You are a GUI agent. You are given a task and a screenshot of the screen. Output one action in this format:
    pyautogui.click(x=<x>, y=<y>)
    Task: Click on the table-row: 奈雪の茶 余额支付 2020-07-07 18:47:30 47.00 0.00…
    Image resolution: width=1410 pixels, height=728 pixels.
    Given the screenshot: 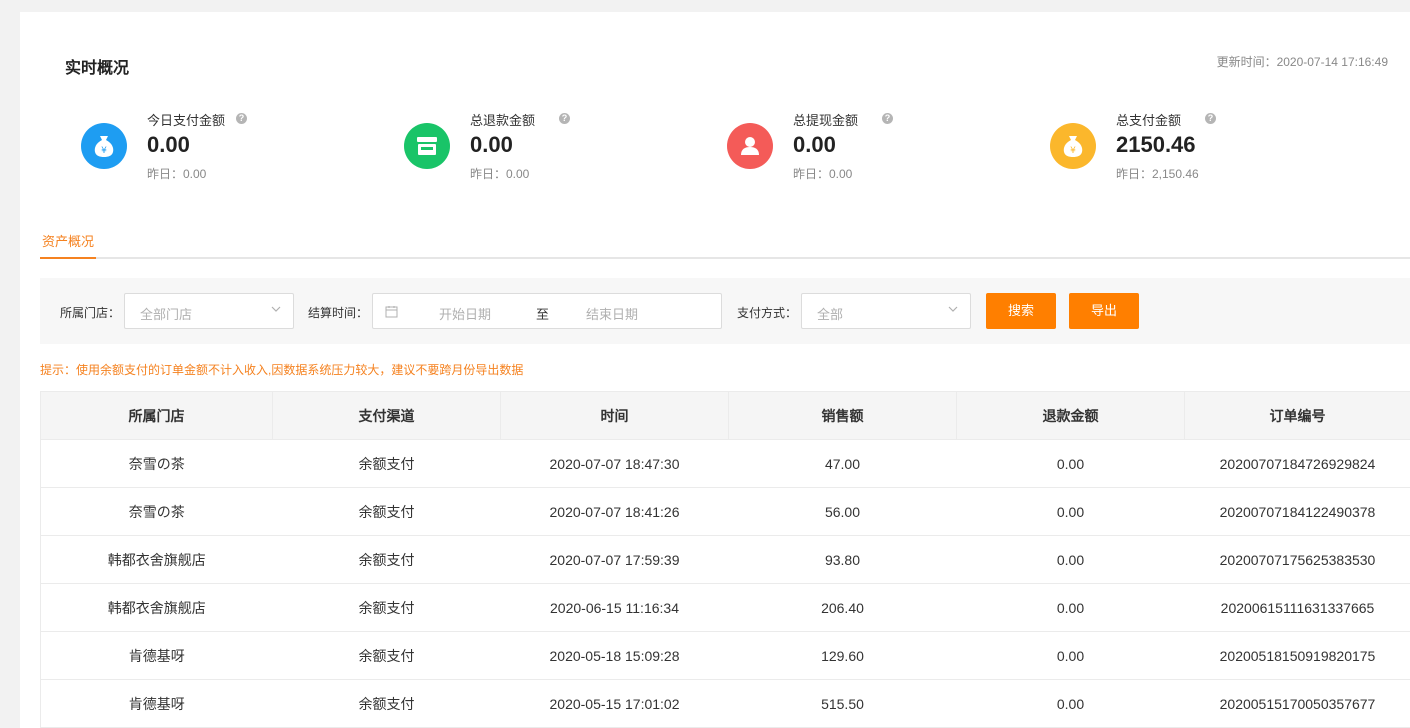 What is the action you would take?
    pyautogui.click(x=725, y=463)
    